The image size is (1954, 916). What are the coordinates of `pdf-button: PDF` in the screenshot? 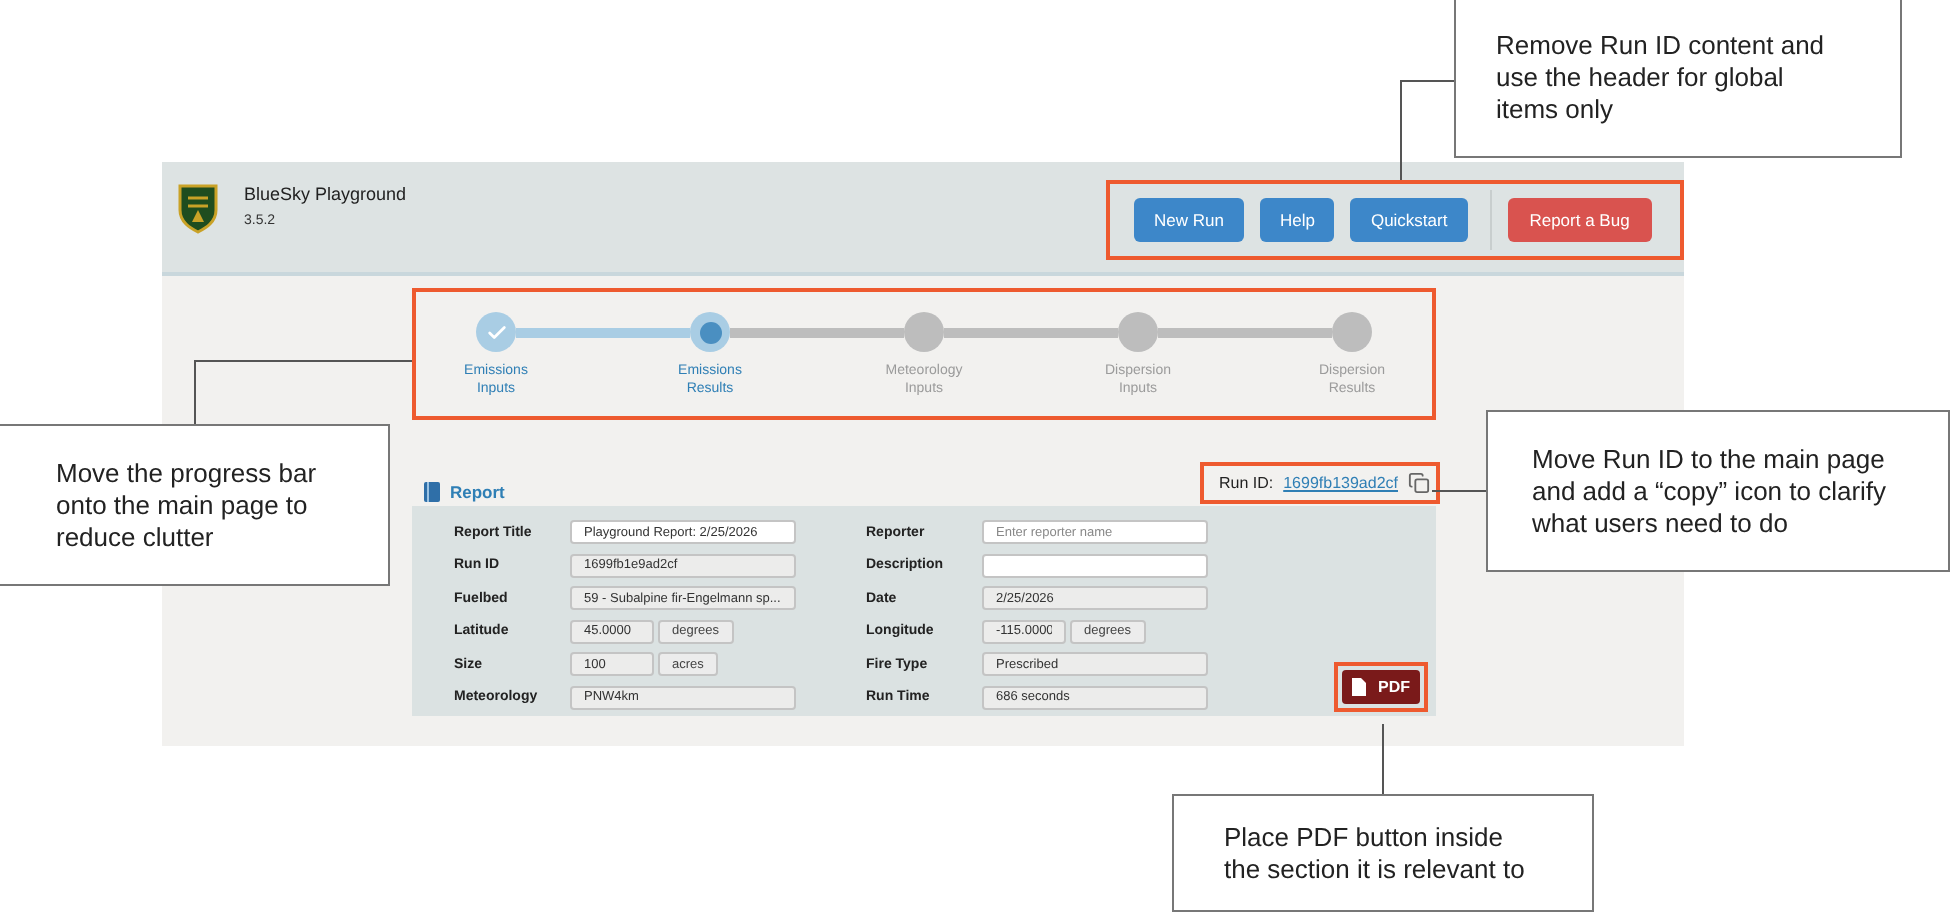 It's located at (1381, 687).